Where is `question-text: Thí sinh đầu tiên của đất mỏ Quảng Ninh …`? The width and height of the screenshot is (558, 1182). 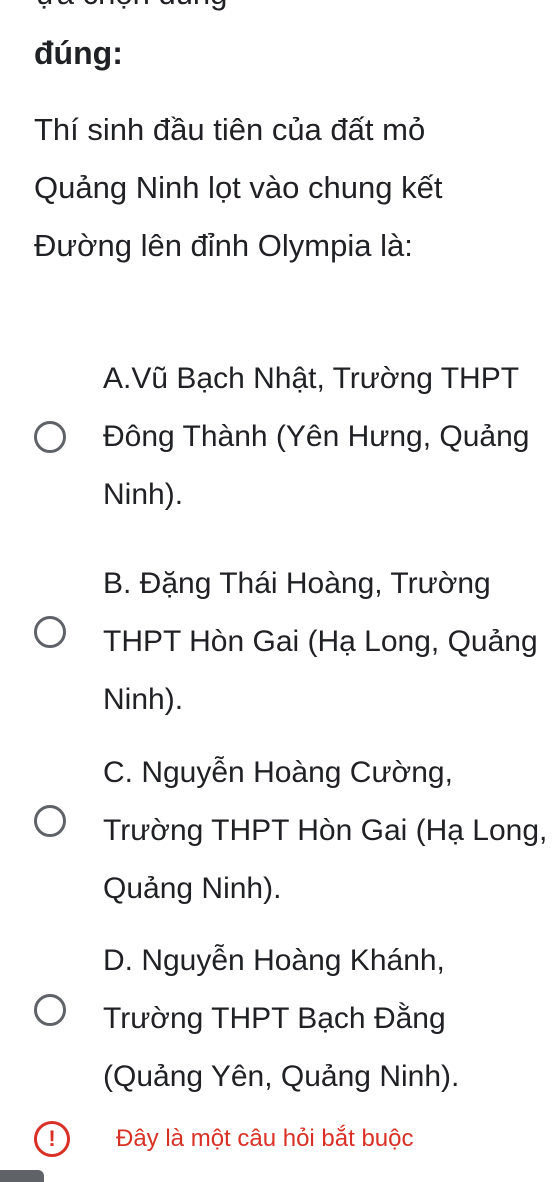 question-text: Thí sinh đầu tiên của đất mỏ Quảng Ninh … is located at coordinates (238, 187).